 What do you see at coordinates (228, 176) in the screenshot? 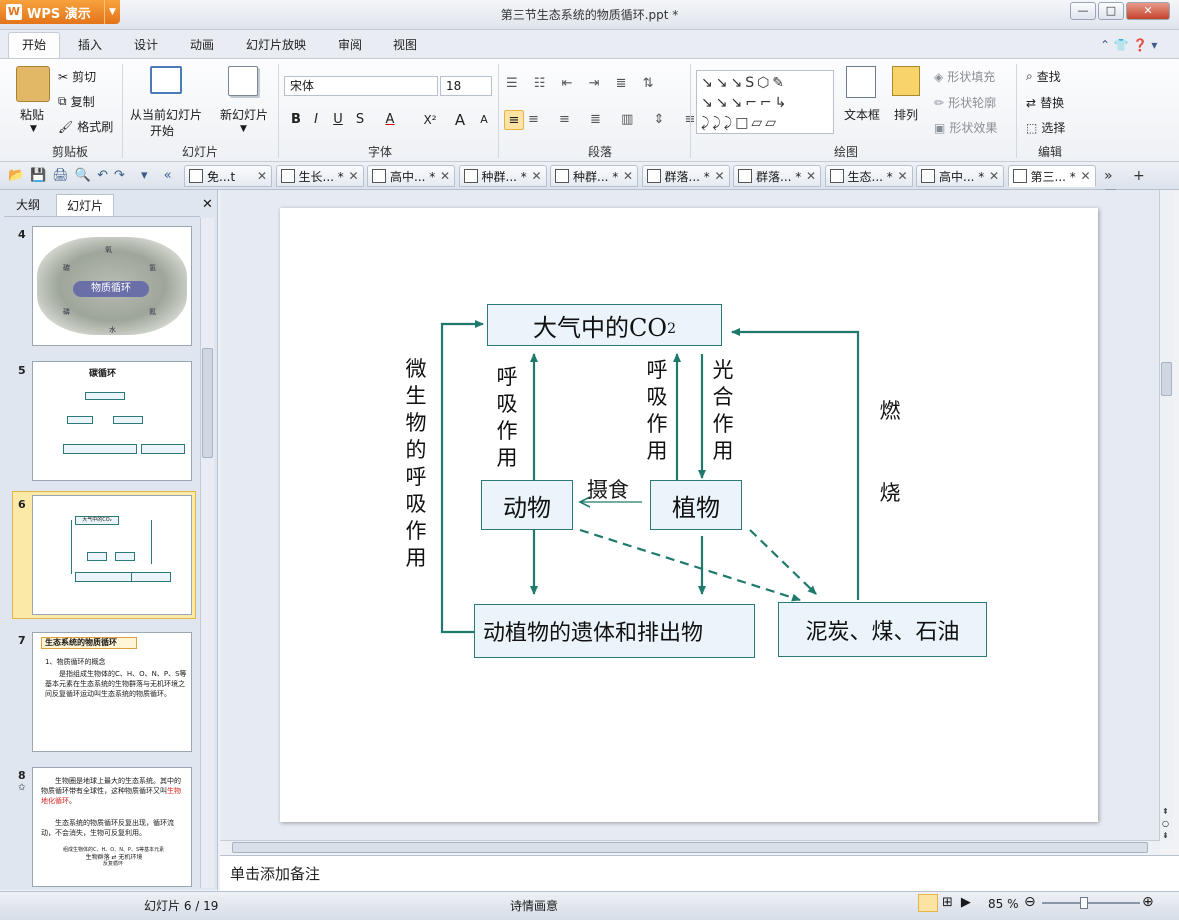
I see `document-tab: 免...t ✕` at bounding box center [228, 176].